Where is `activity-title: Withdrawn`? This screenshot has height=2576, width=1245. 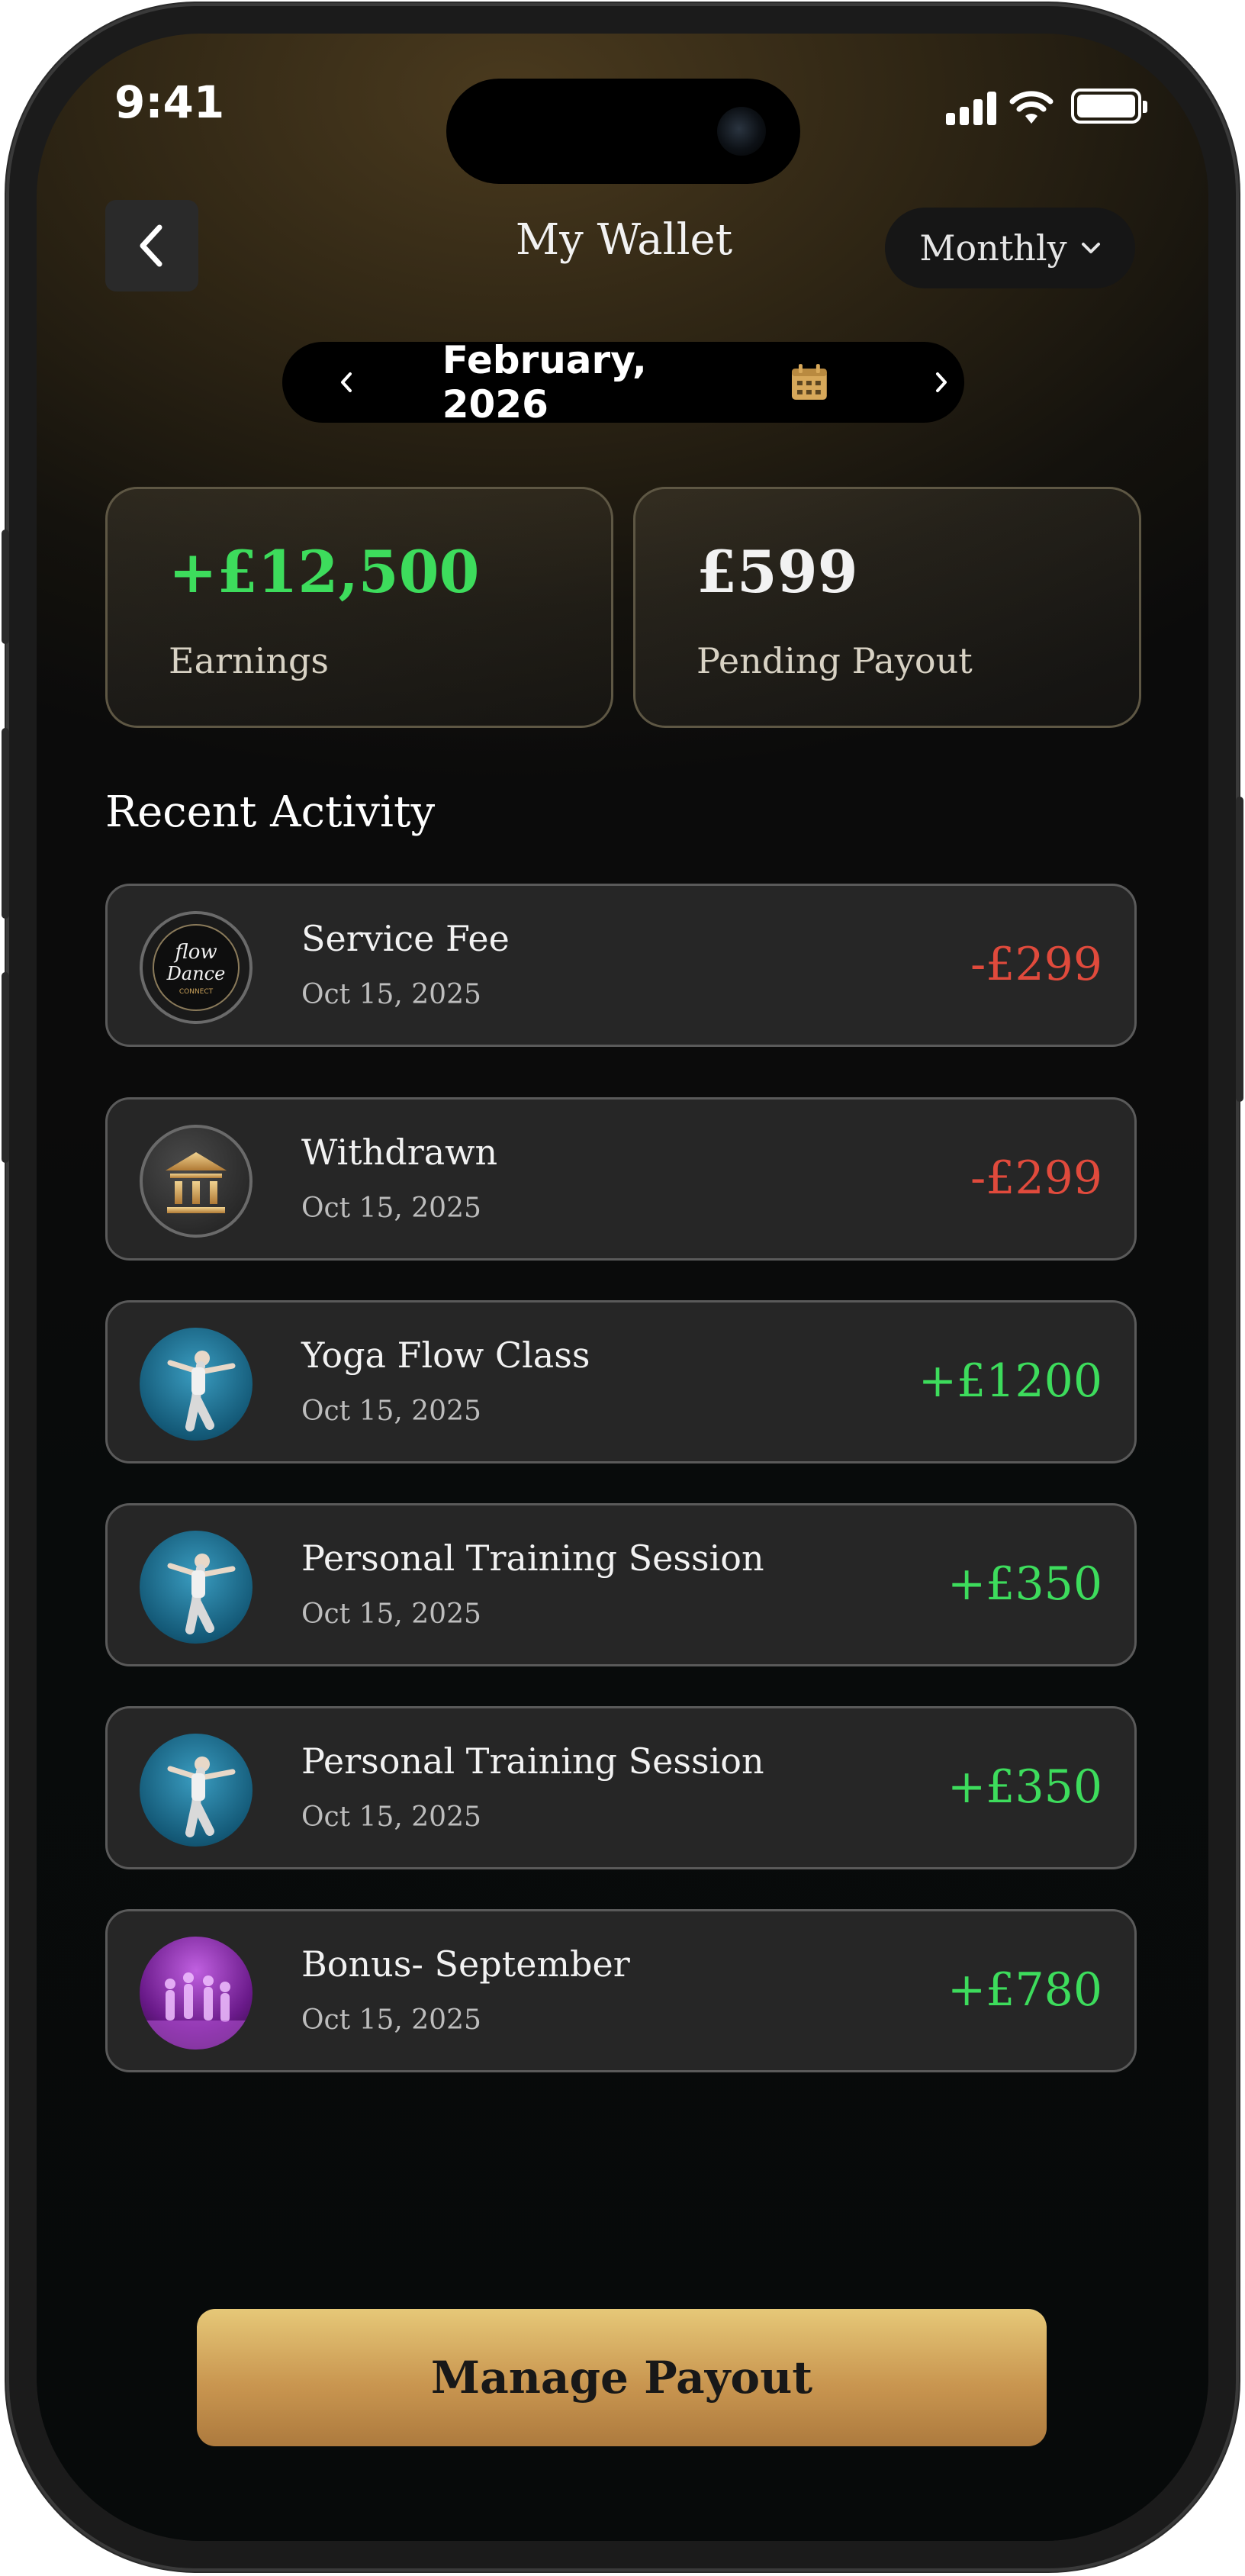 activity-title: Withdrawn is located at coordinates (399, 1152).